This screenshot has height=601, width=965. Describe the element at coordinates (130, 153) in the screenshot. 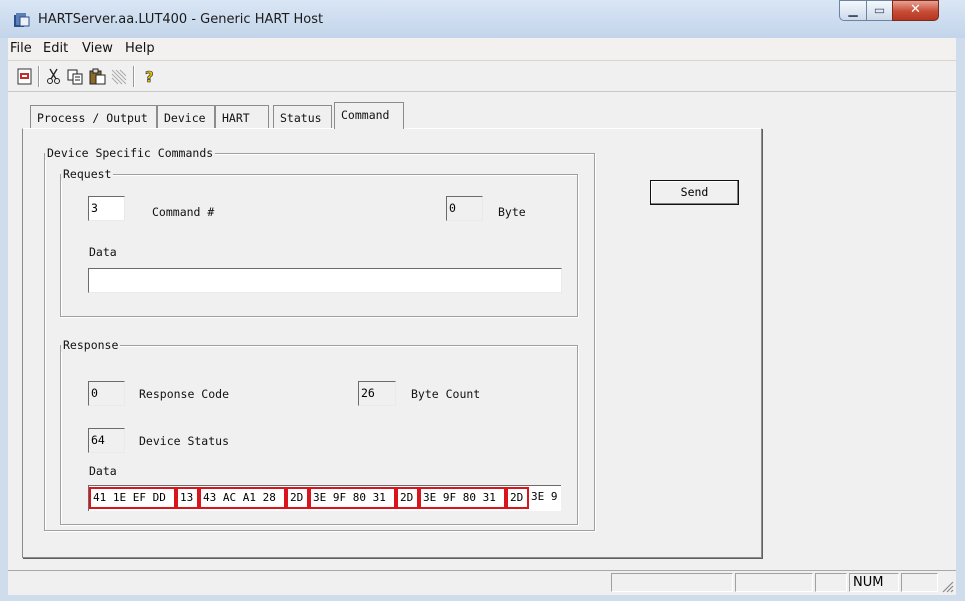

I see `group-label: Device Specific Commands` at that location.